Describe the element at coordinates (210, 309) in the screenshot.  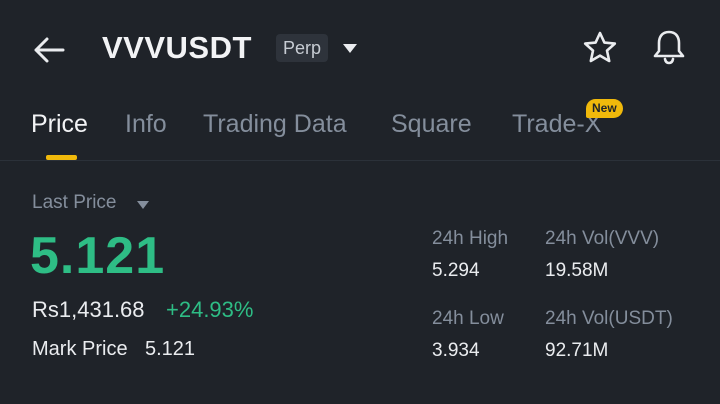
I see `price-change-percent: +24.93%` at that location.